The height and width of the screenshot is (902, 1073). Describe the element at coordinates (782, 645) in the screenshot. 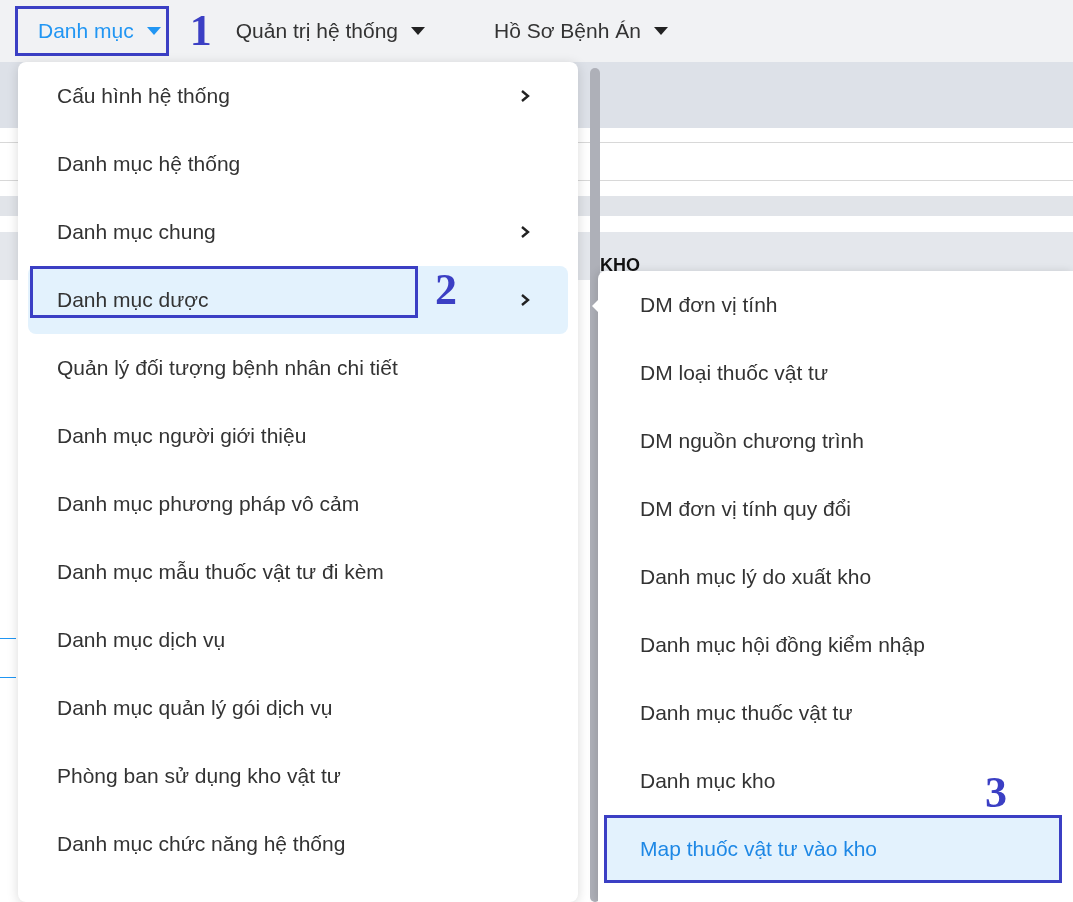

I see `submenu-item: Danh mục hội đồng kiểm nhập` at that location.